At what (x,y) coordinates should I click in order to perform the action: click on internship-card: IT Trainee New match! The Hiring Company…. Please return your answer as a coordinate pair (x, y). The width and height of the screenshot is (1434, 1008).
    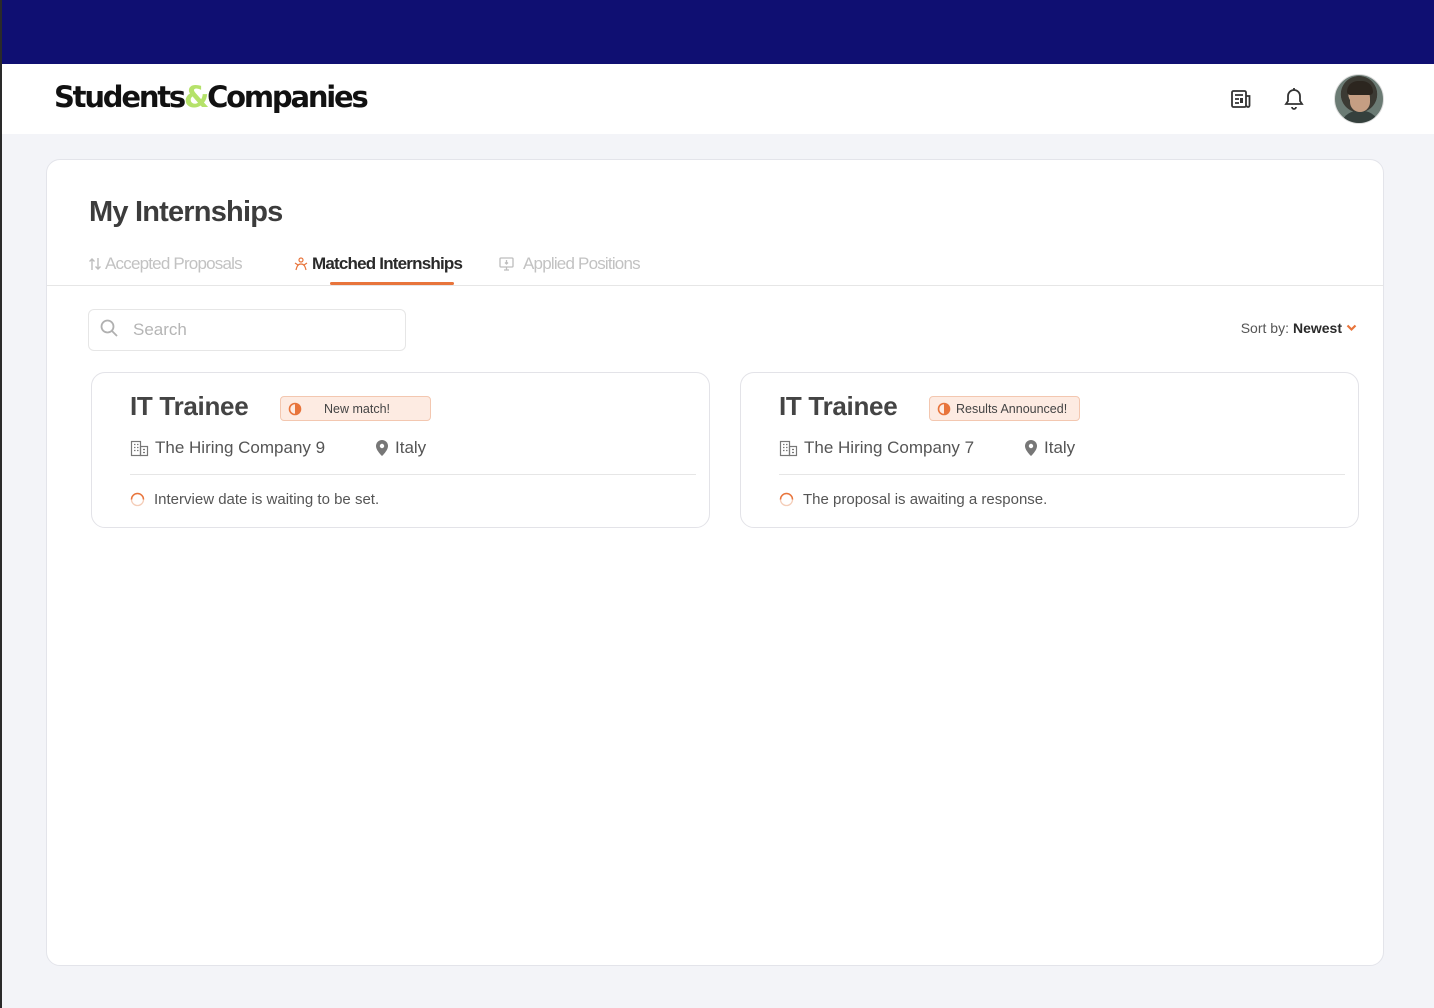
    Looking at the image, I should click on (400, 450).